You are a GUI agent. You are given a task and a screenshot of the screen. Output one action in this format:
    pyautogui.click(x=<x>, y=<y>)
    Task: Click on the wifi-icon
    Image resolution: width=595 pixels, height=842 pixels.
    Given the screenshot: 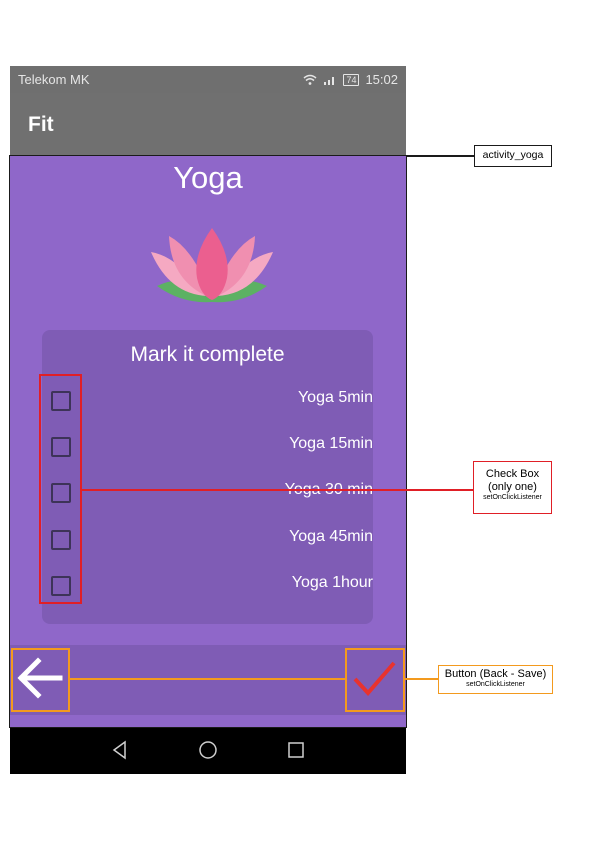 What is the action you would take?
    pyautogui.click(x=310, y=79)
    